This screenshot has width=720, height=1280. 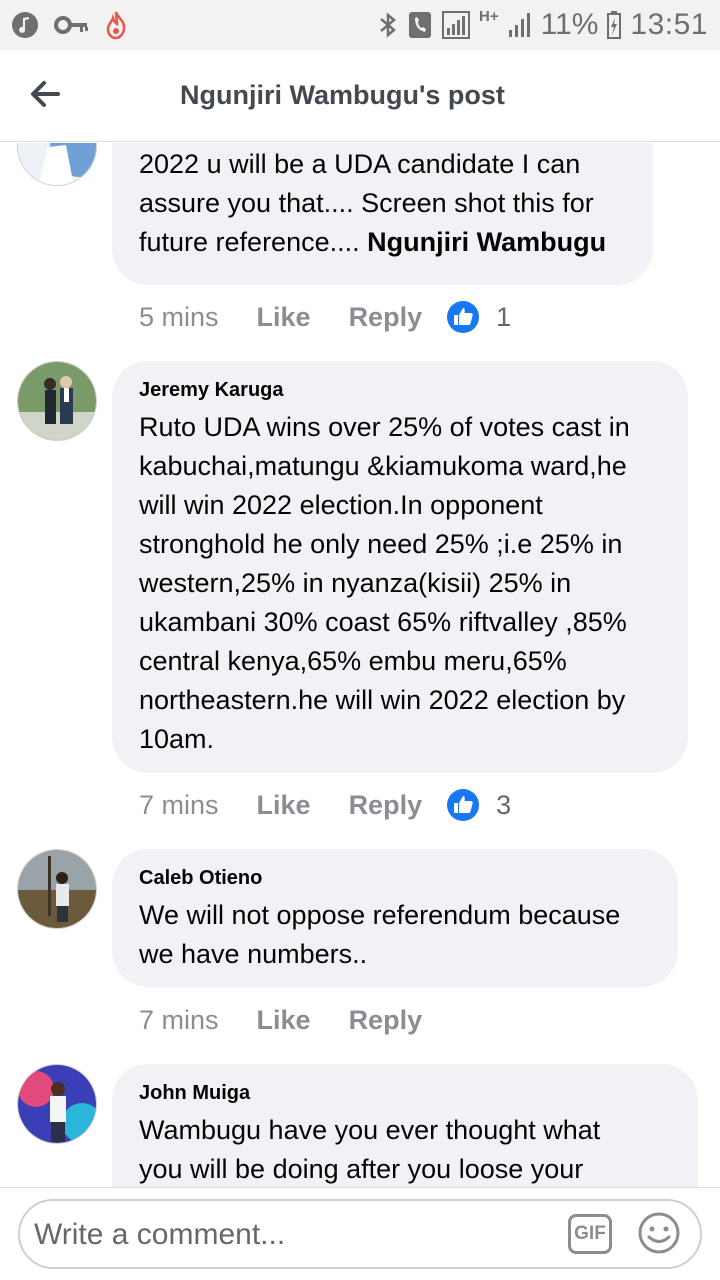 I want to click on cell-signal-icon, so click(x=519, y=25).